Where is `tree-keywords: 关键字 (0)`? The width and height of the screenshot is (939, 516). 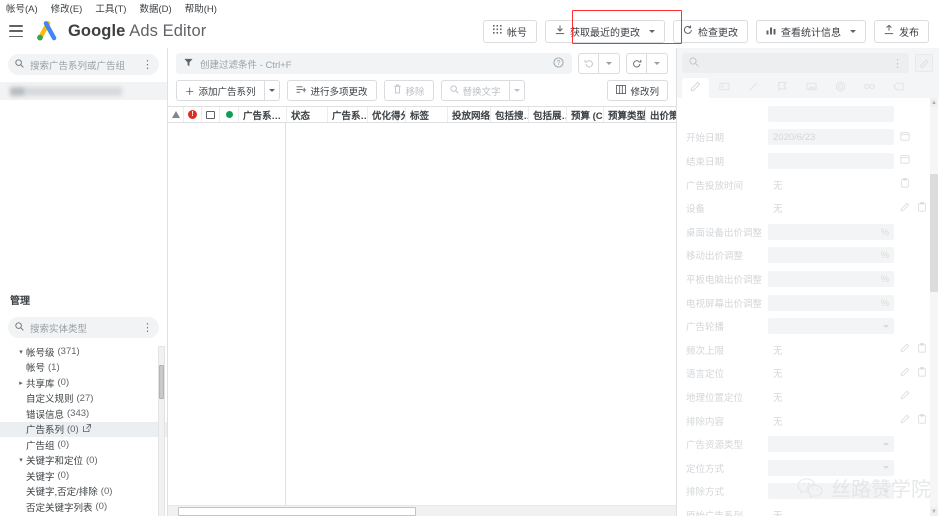 tree-keywords: 关键字 (0) is located at coordinates (83, 476).